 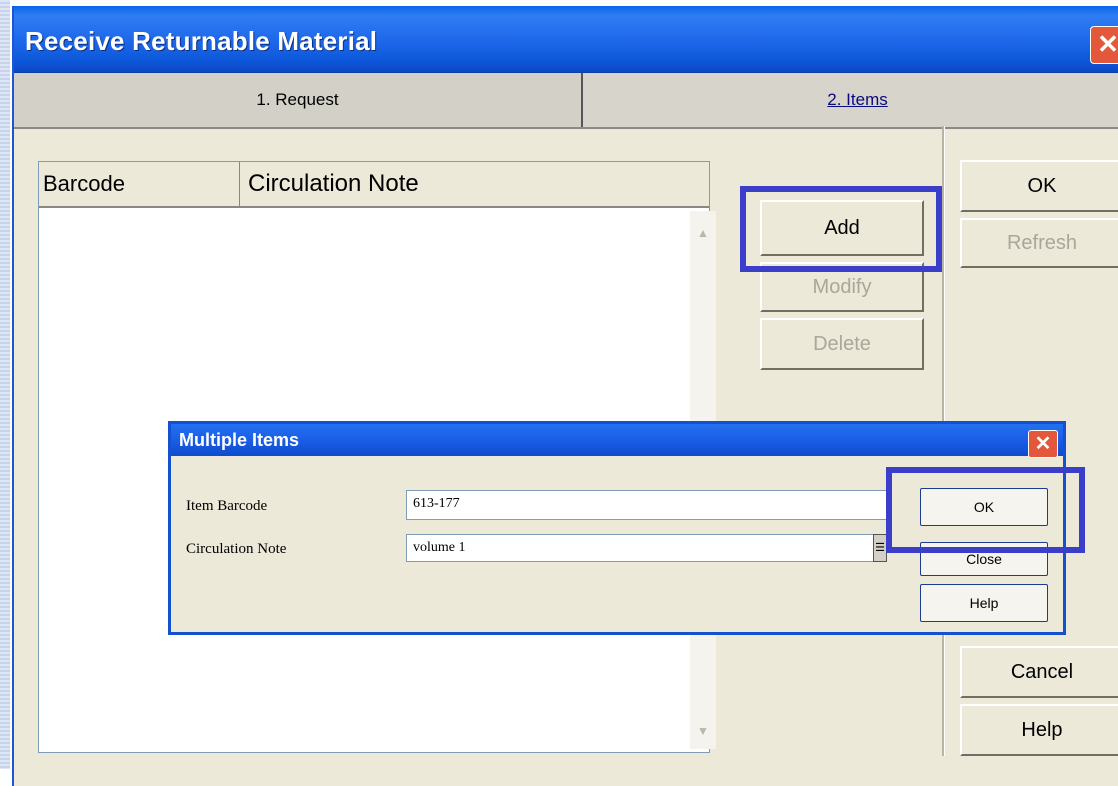 I want to click on dialog-ok-button: OK, so click(x=984, y=507).